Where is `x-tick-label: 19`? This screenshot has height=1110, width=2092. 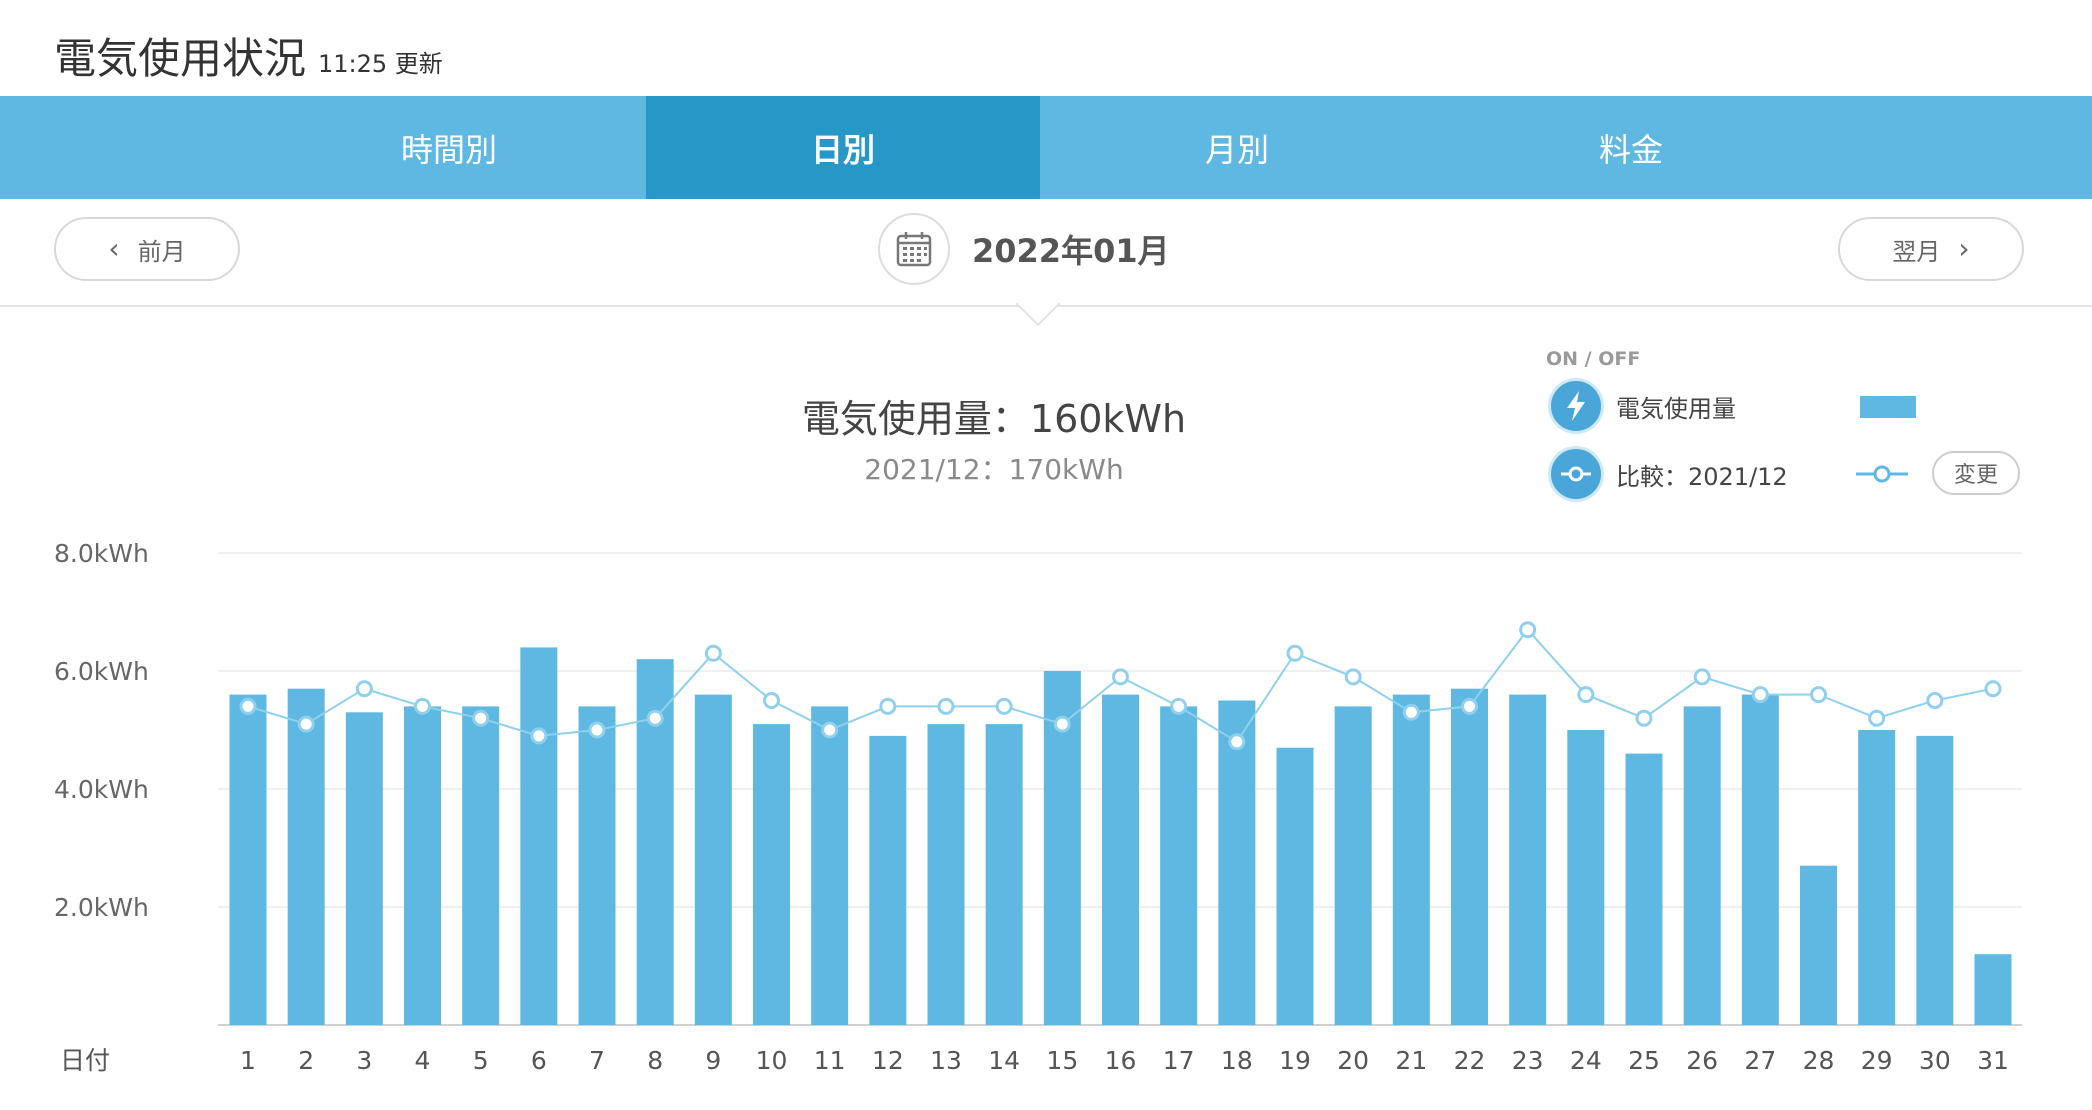 x-tick-label: 19 is located at coordinates (1295, 1060).